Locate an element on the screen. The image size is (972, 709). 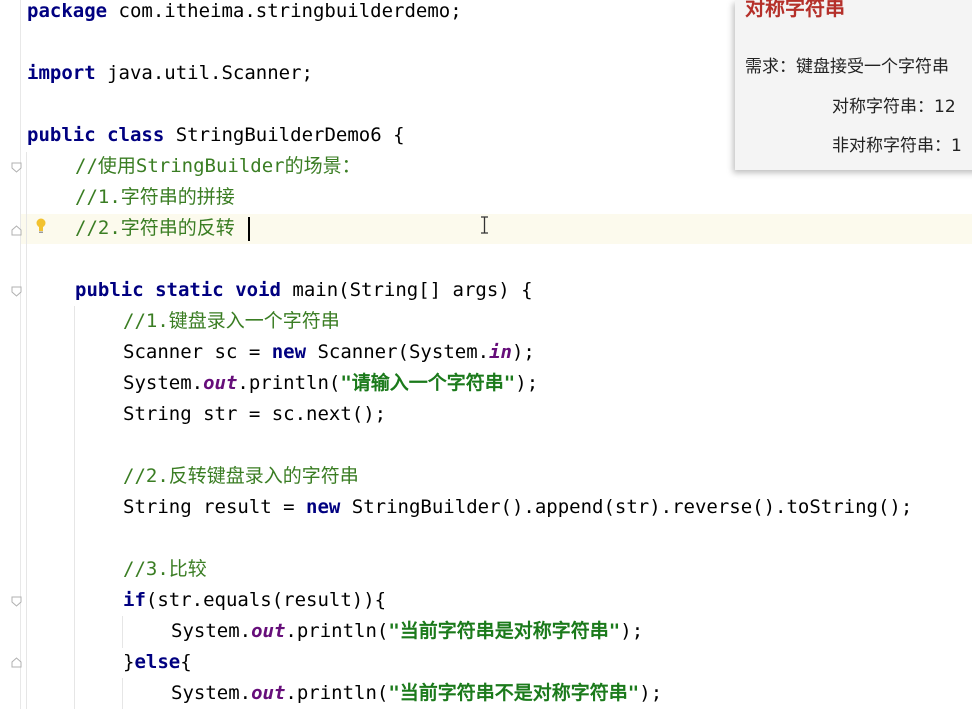
code-text: { is located at coordinates (186, 662).